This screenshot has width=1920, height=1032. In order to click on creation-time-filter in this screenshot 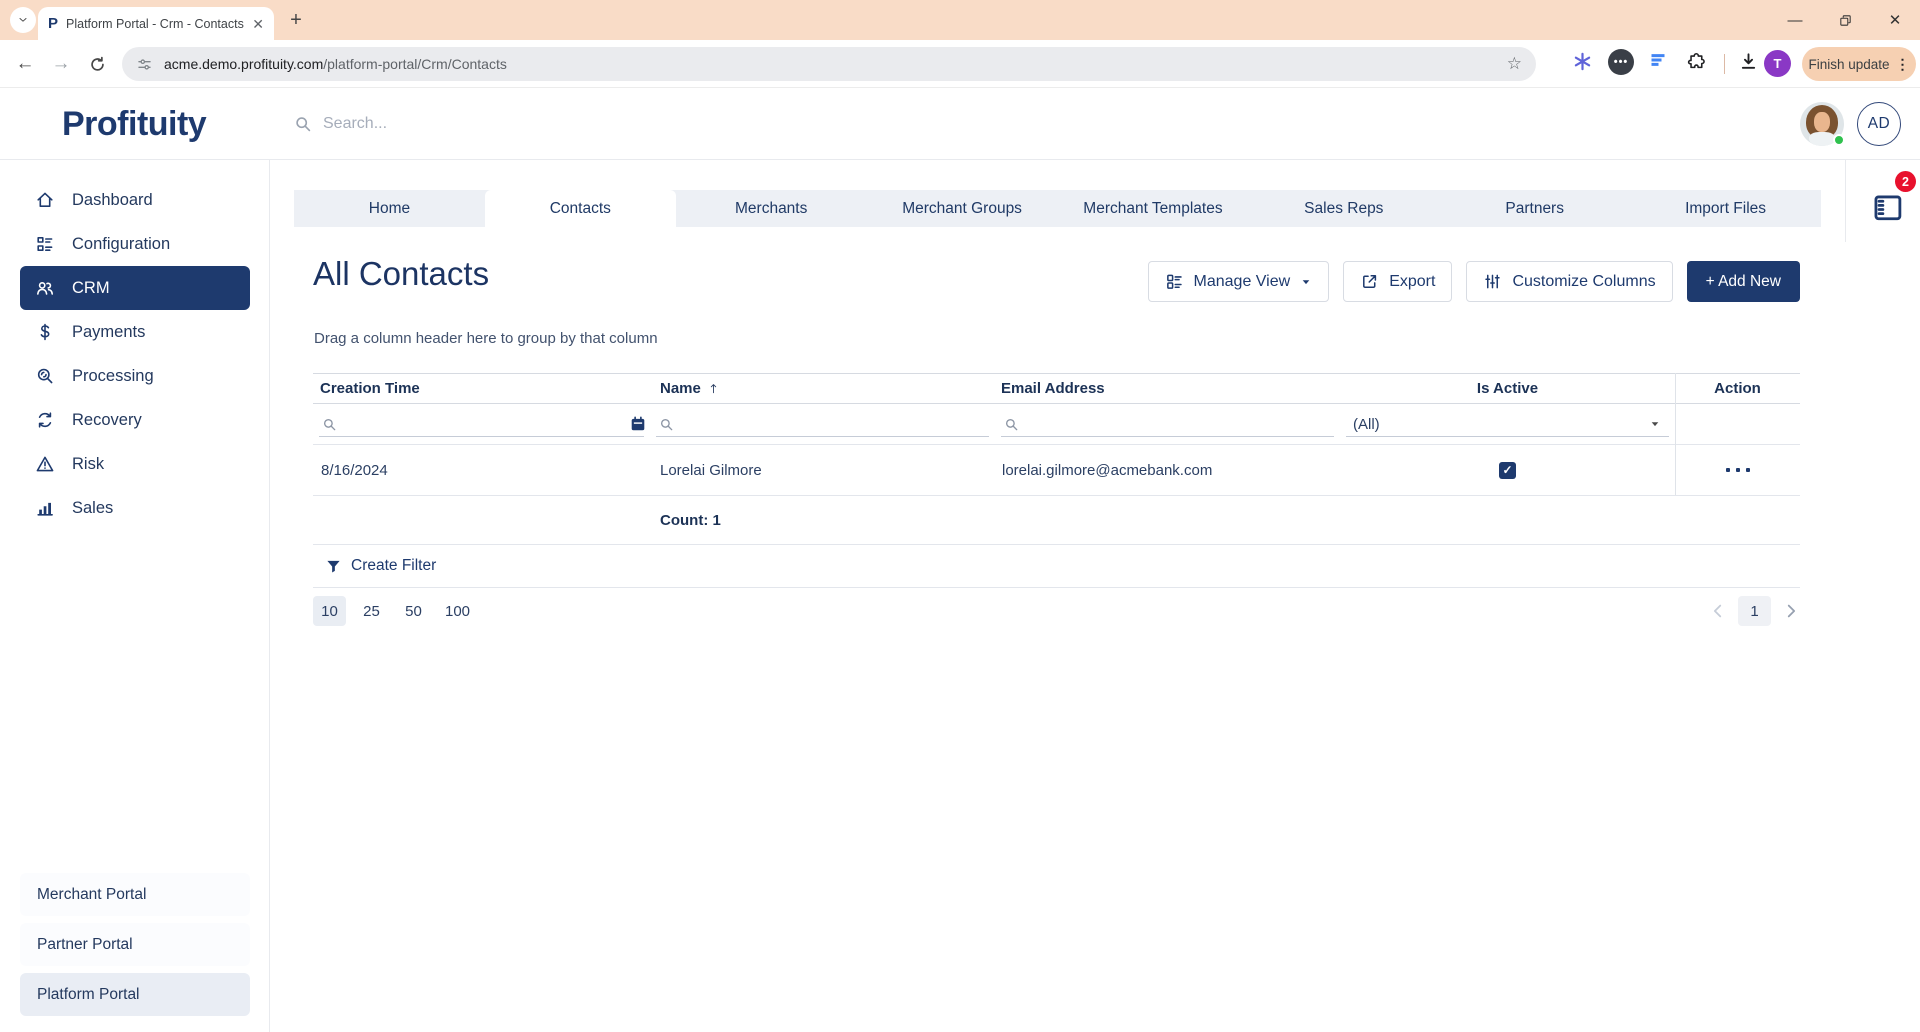, I will do `click(481, 424)`.